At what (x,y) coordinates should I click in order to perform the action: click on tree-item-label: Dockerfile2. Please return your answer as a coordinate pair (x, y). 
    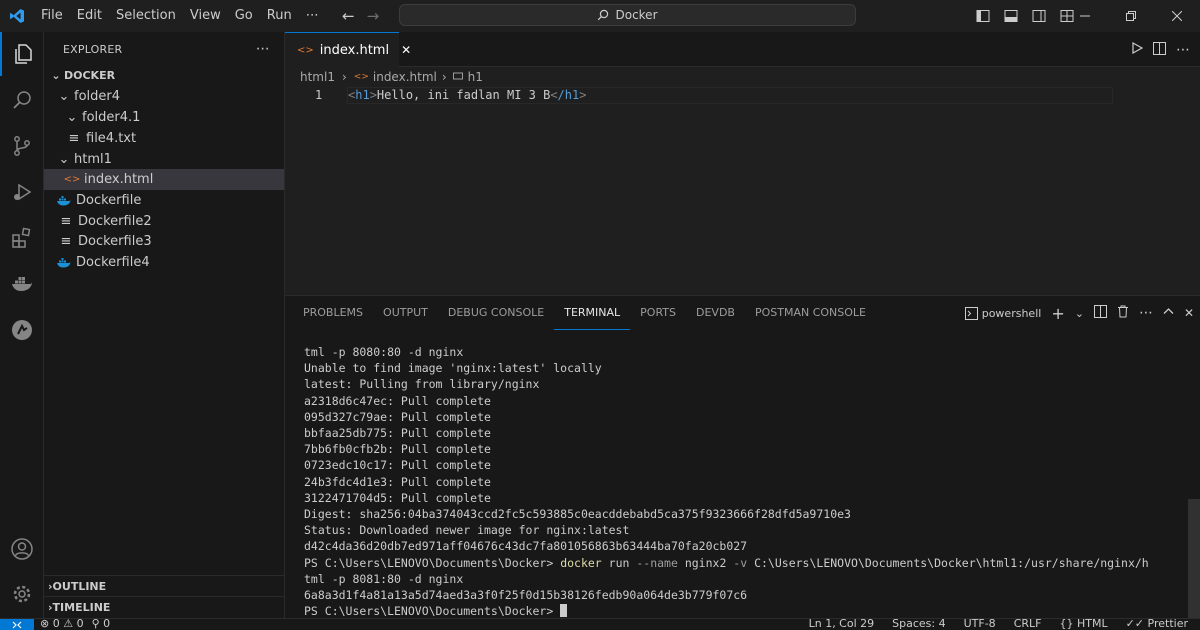
    Looking at the image, I should click on (115, 221).